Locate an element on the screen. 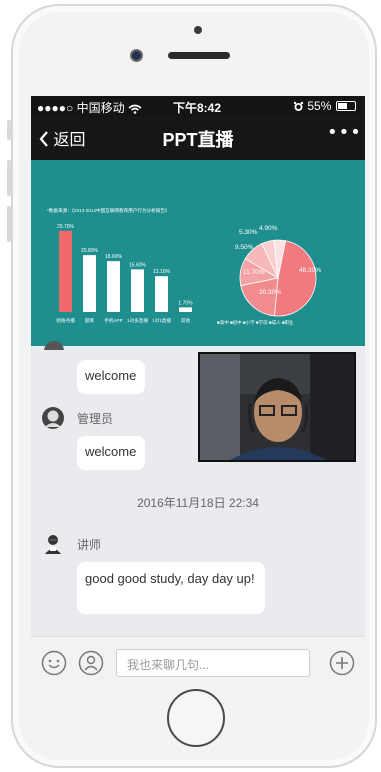 This screenshot has height=772, width=381. avatar is located at coordinates (54, 345).